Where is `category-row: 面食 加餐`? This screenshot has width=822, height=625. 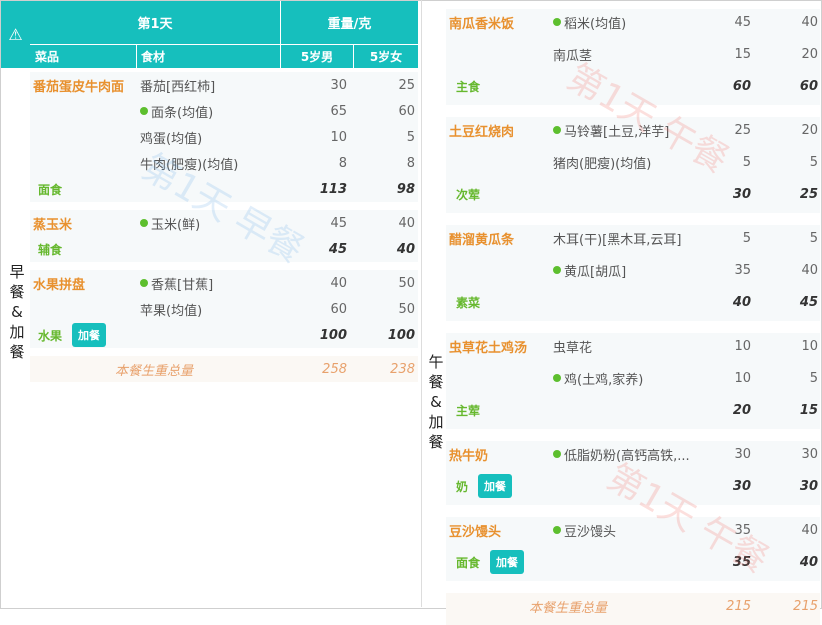 category-row: 面食 加餐 is located at coordinates (490, 562).